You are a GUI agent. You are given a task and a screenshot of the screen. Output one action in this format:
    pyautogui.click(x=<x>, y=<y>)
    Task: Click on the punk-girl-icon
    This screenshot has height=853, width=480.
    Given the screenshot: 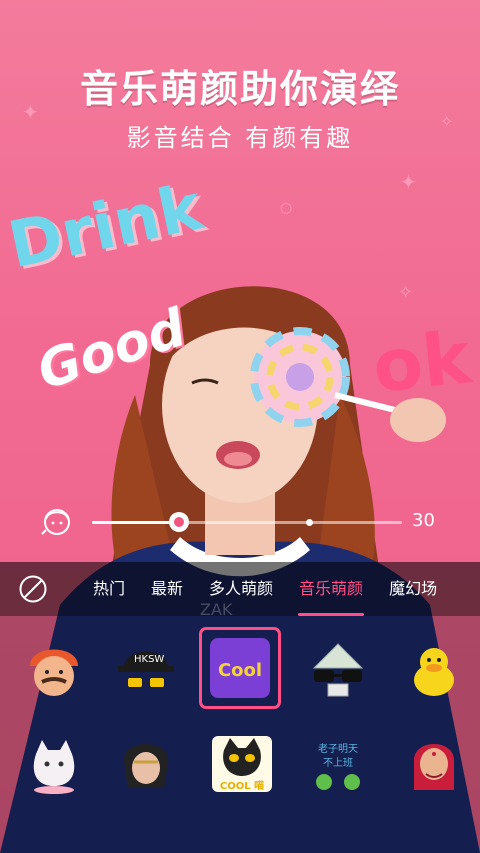 What is the action you would take?
    pyautogui.click(x=146, y=766)
    